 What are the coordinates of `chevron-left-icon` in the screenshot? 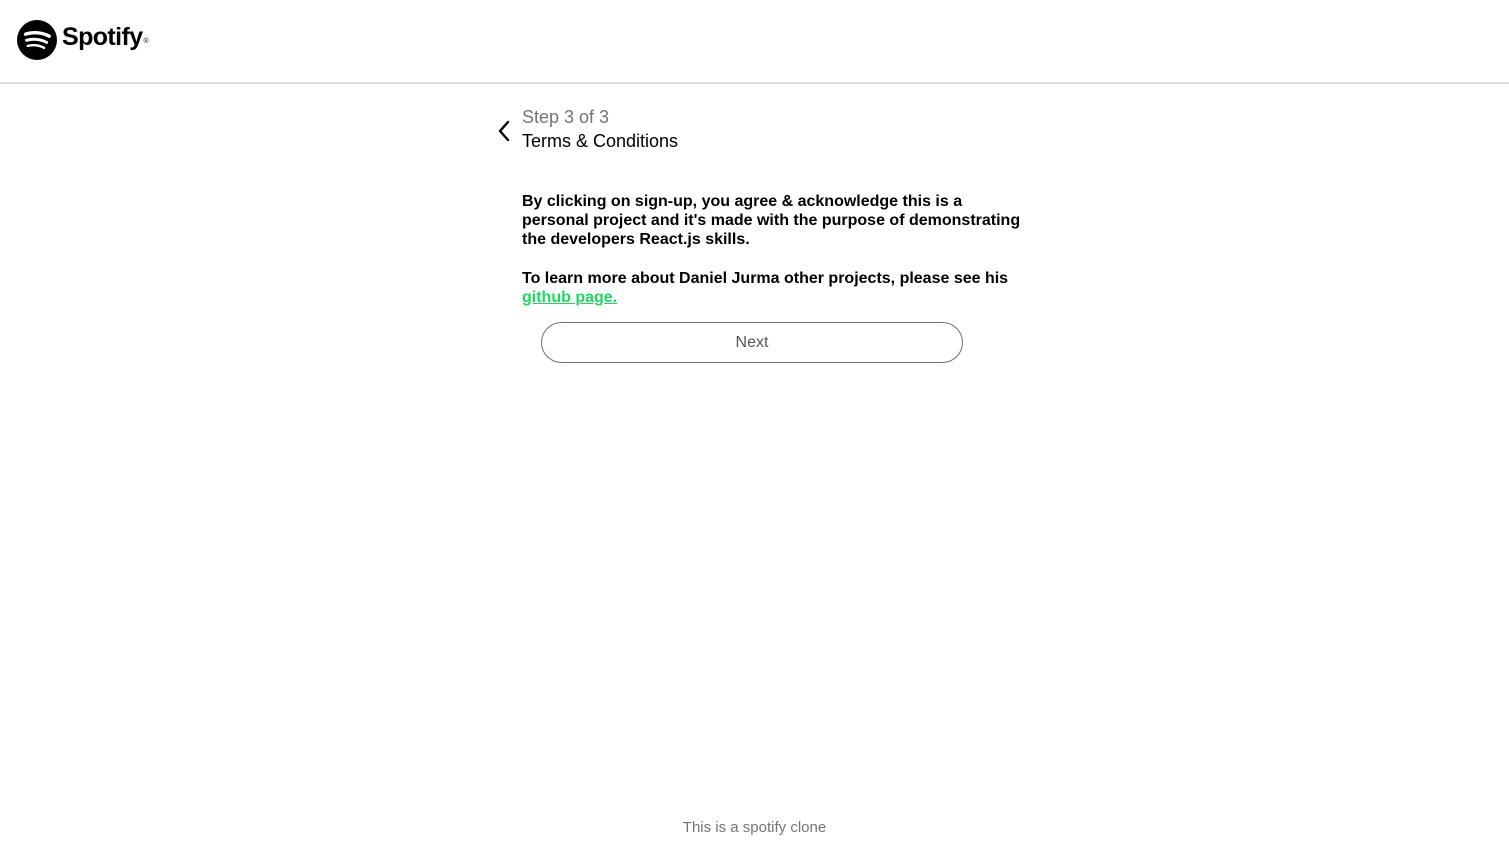 It's located at (504, 131).